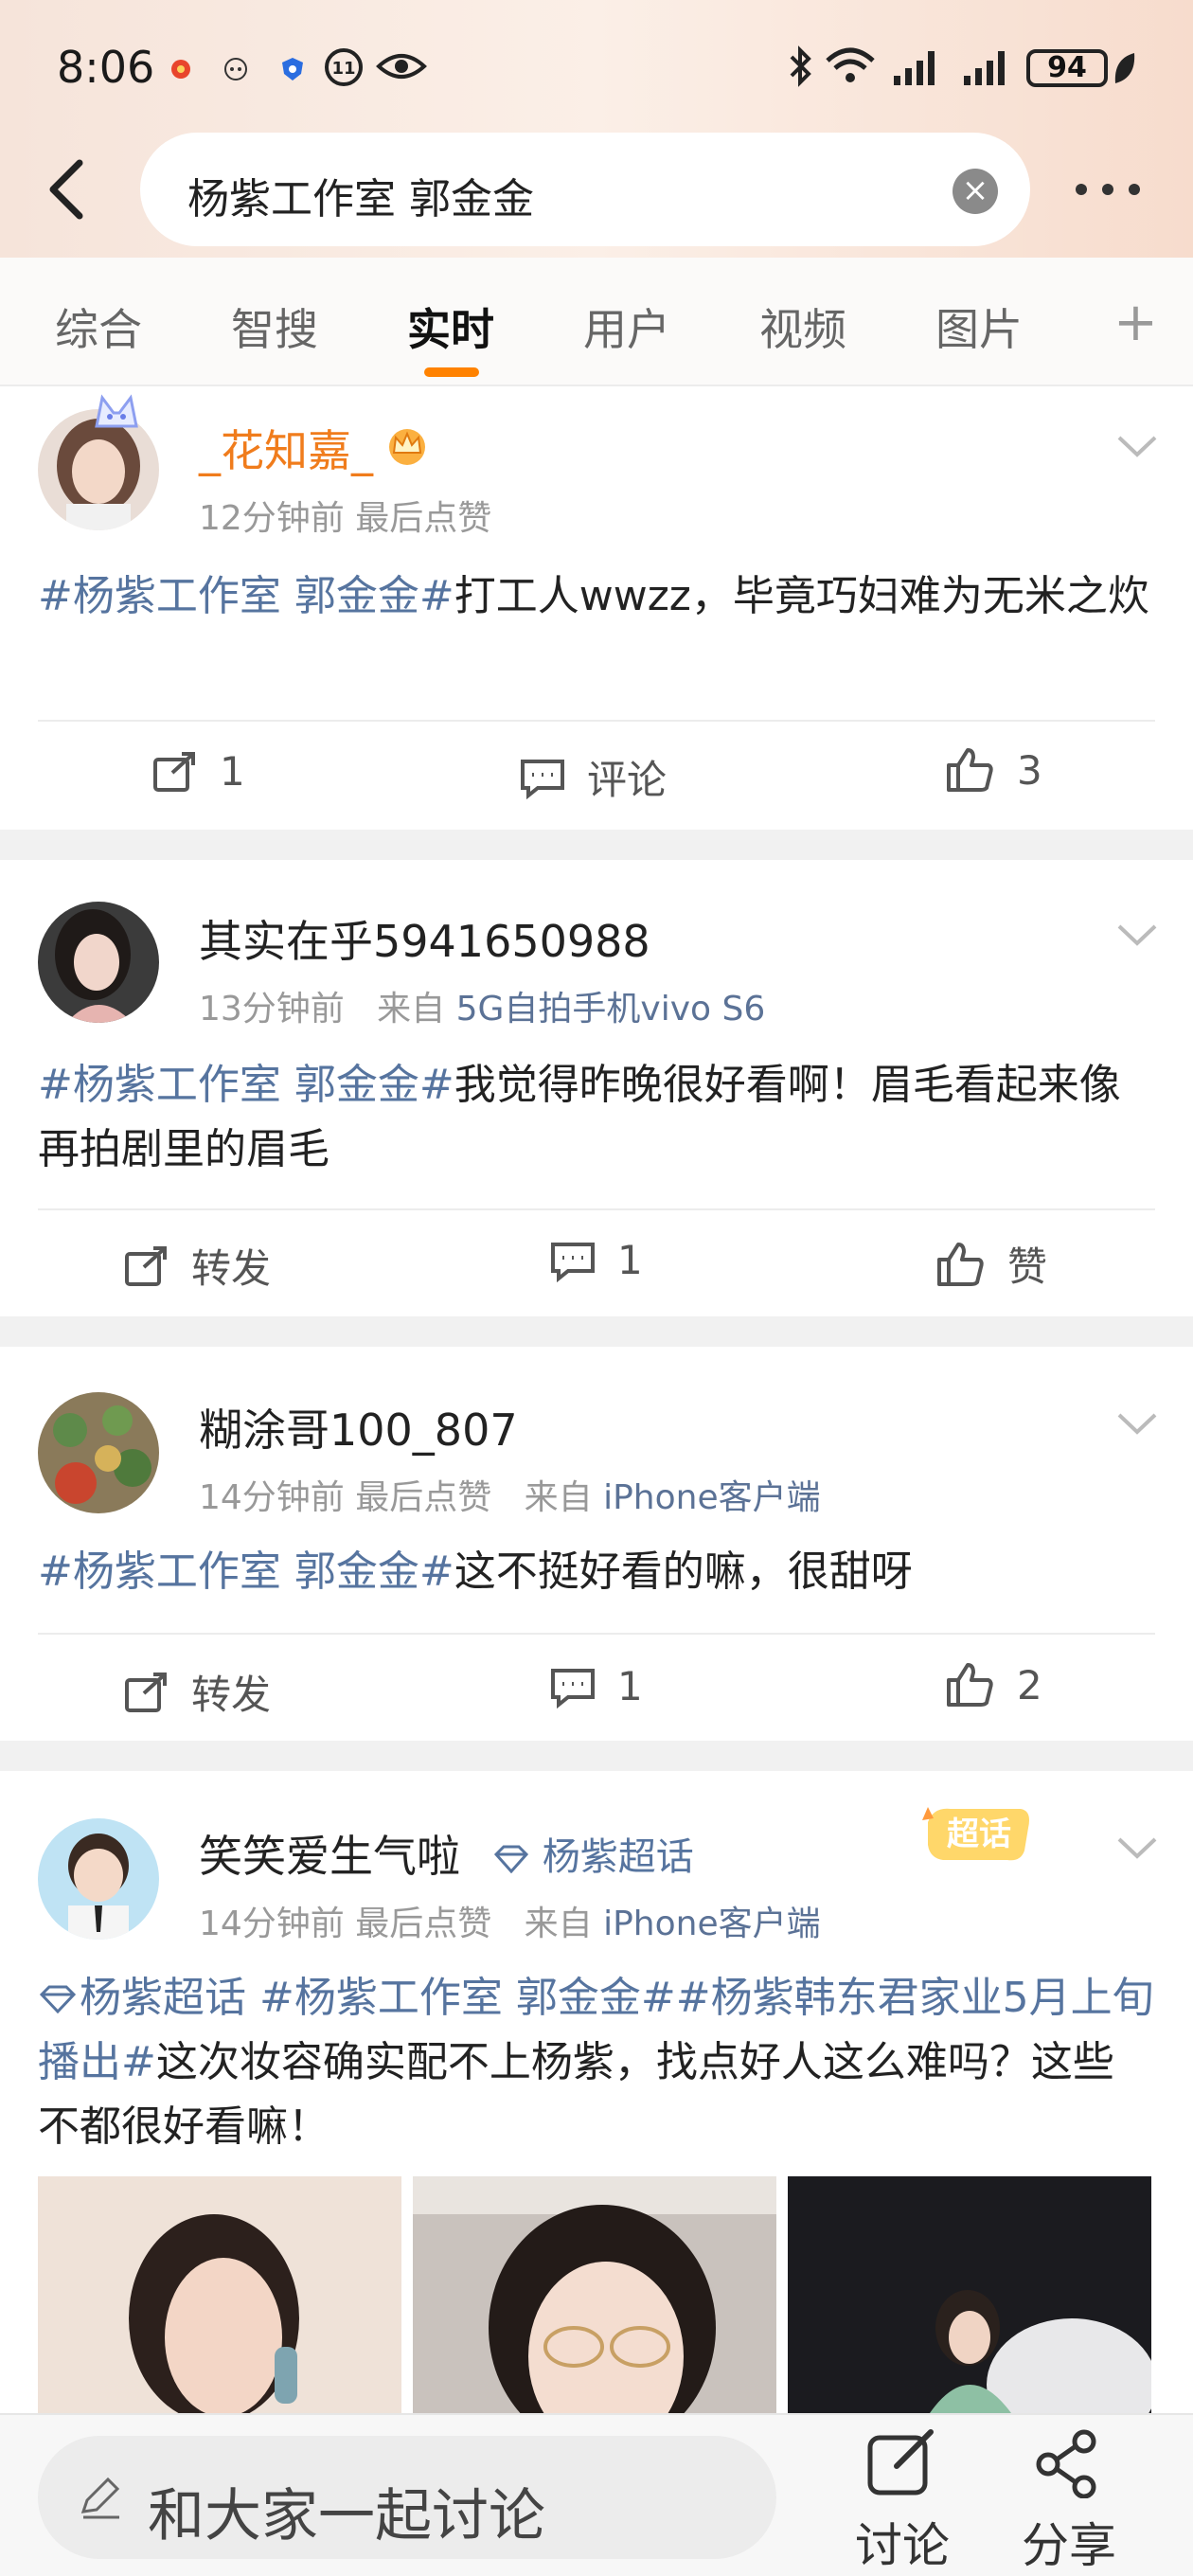 The width and height of the screenshot is (1193, 2576). What do you see at coordinates (407, 447) in the screenshot?
I see `vip-crown-icon` at bounding box center [407, 447].